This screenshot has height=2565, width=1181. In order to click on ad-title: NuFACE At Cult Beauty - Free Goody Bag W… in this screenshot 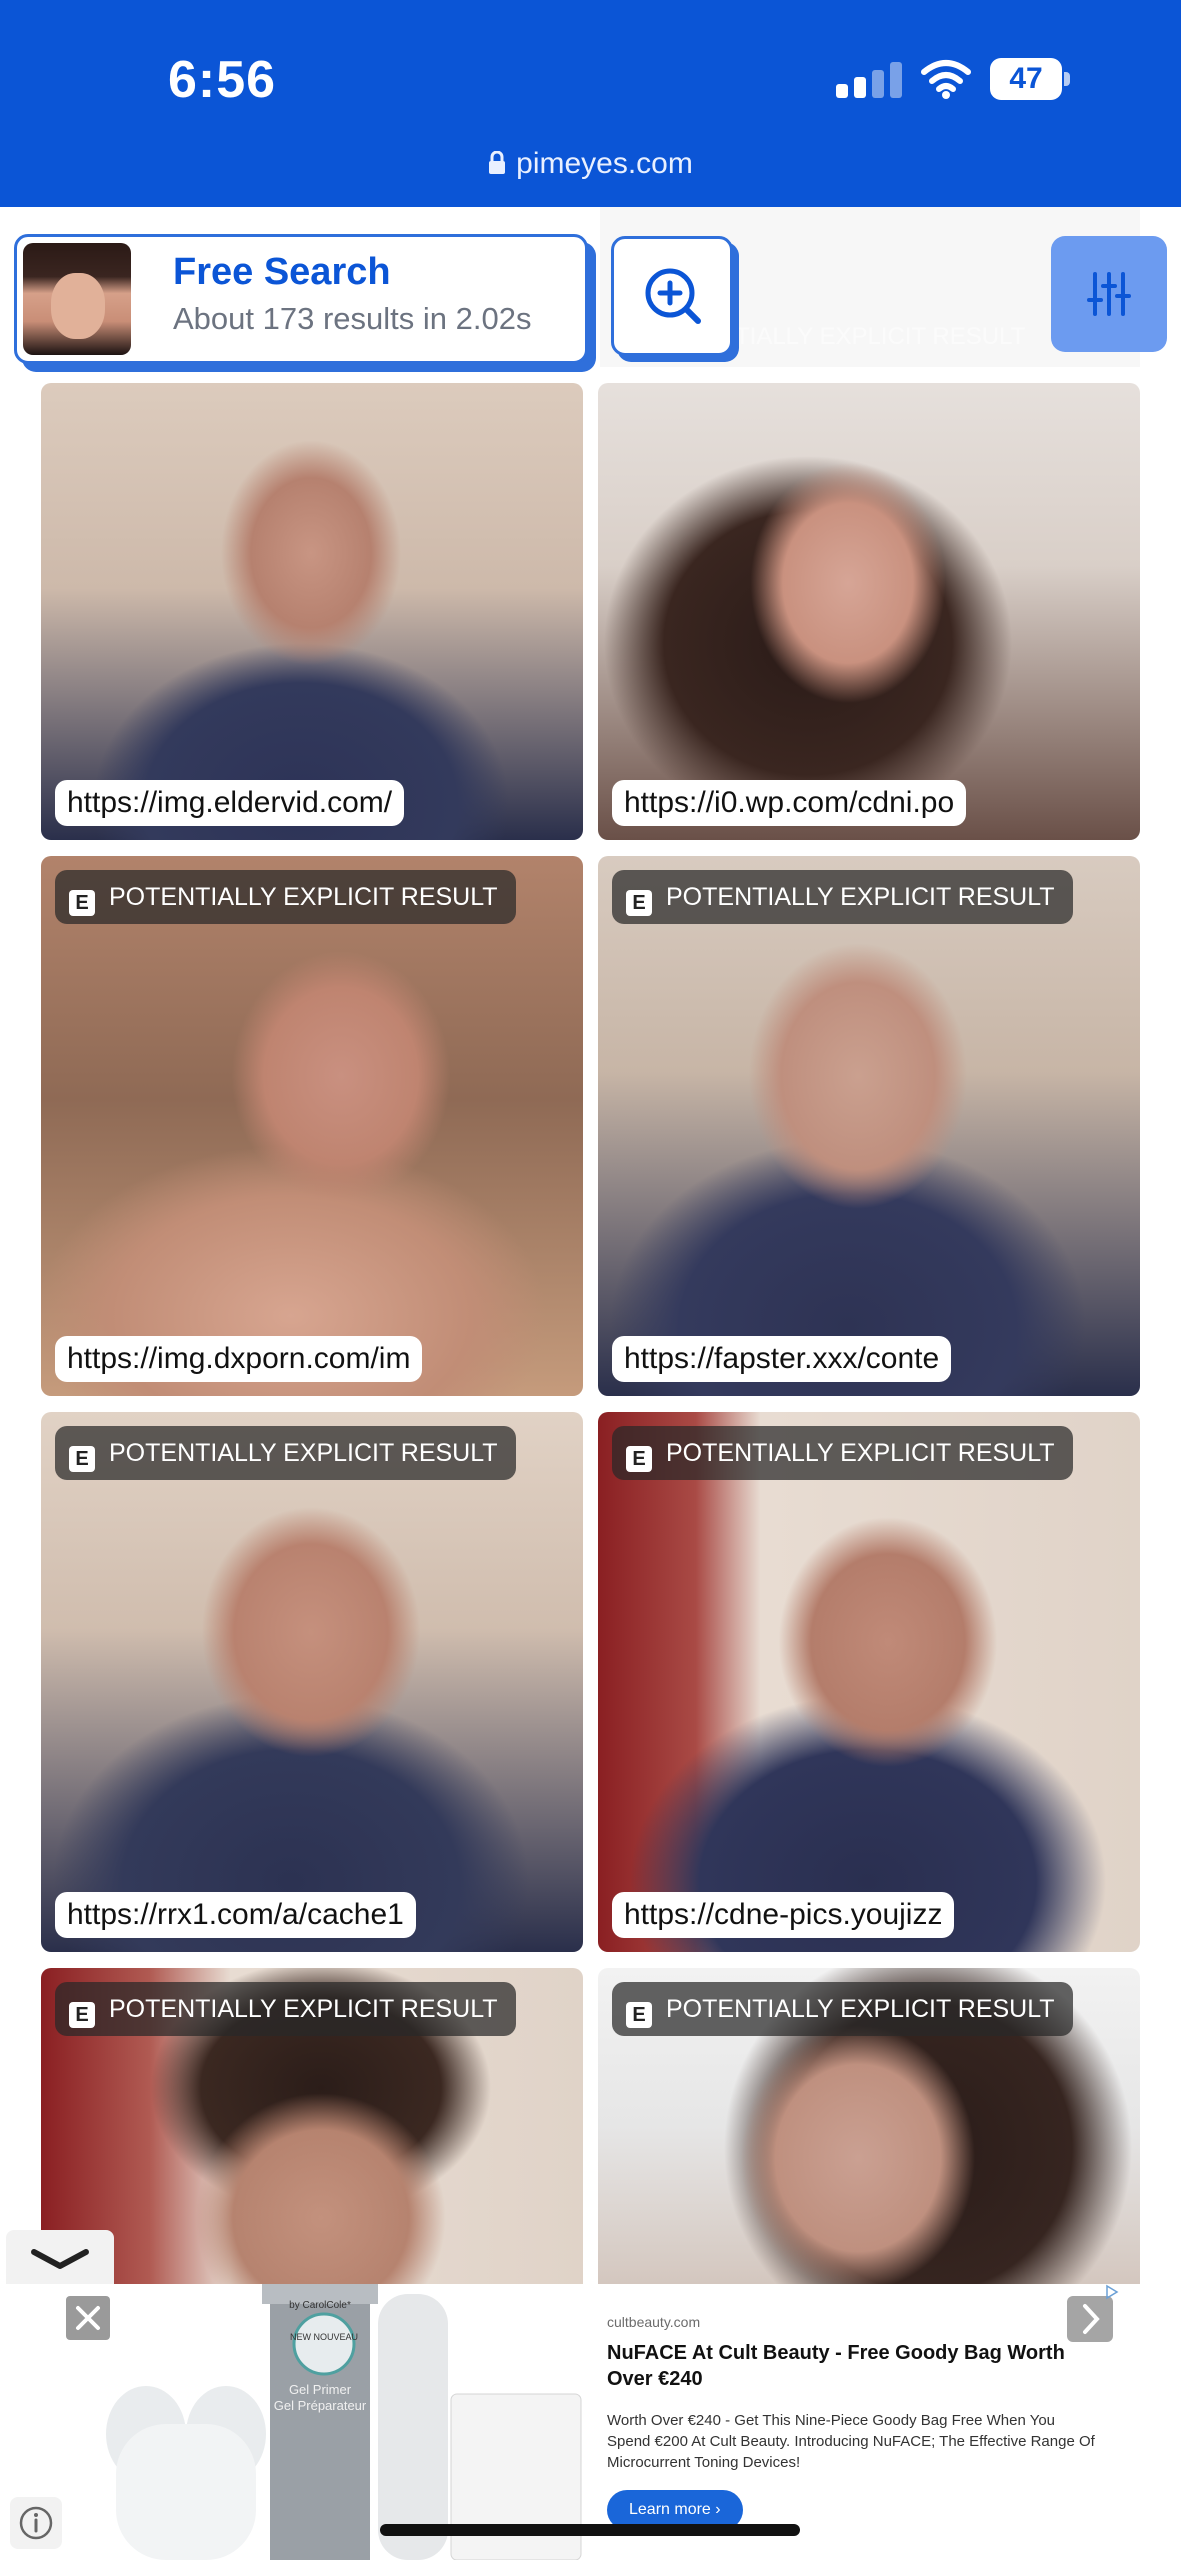, I will do `click(847, 2366)`.